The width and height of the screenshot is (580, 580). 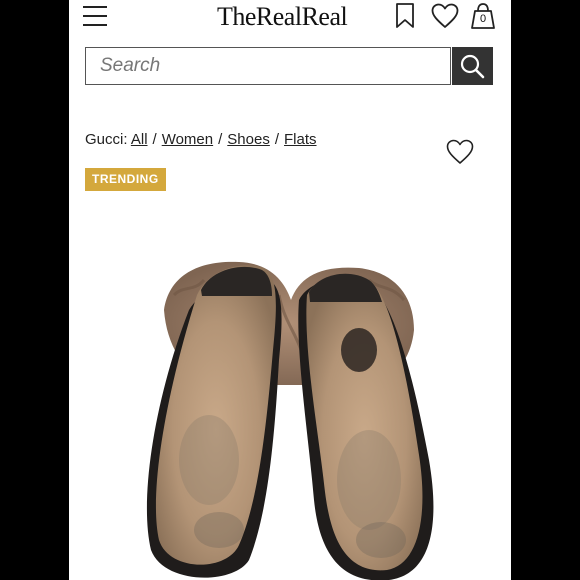 What do you see at coordinates (483, 19) in the screenshot?
I see `cart-count: 0` at bounding box center [483, 19].